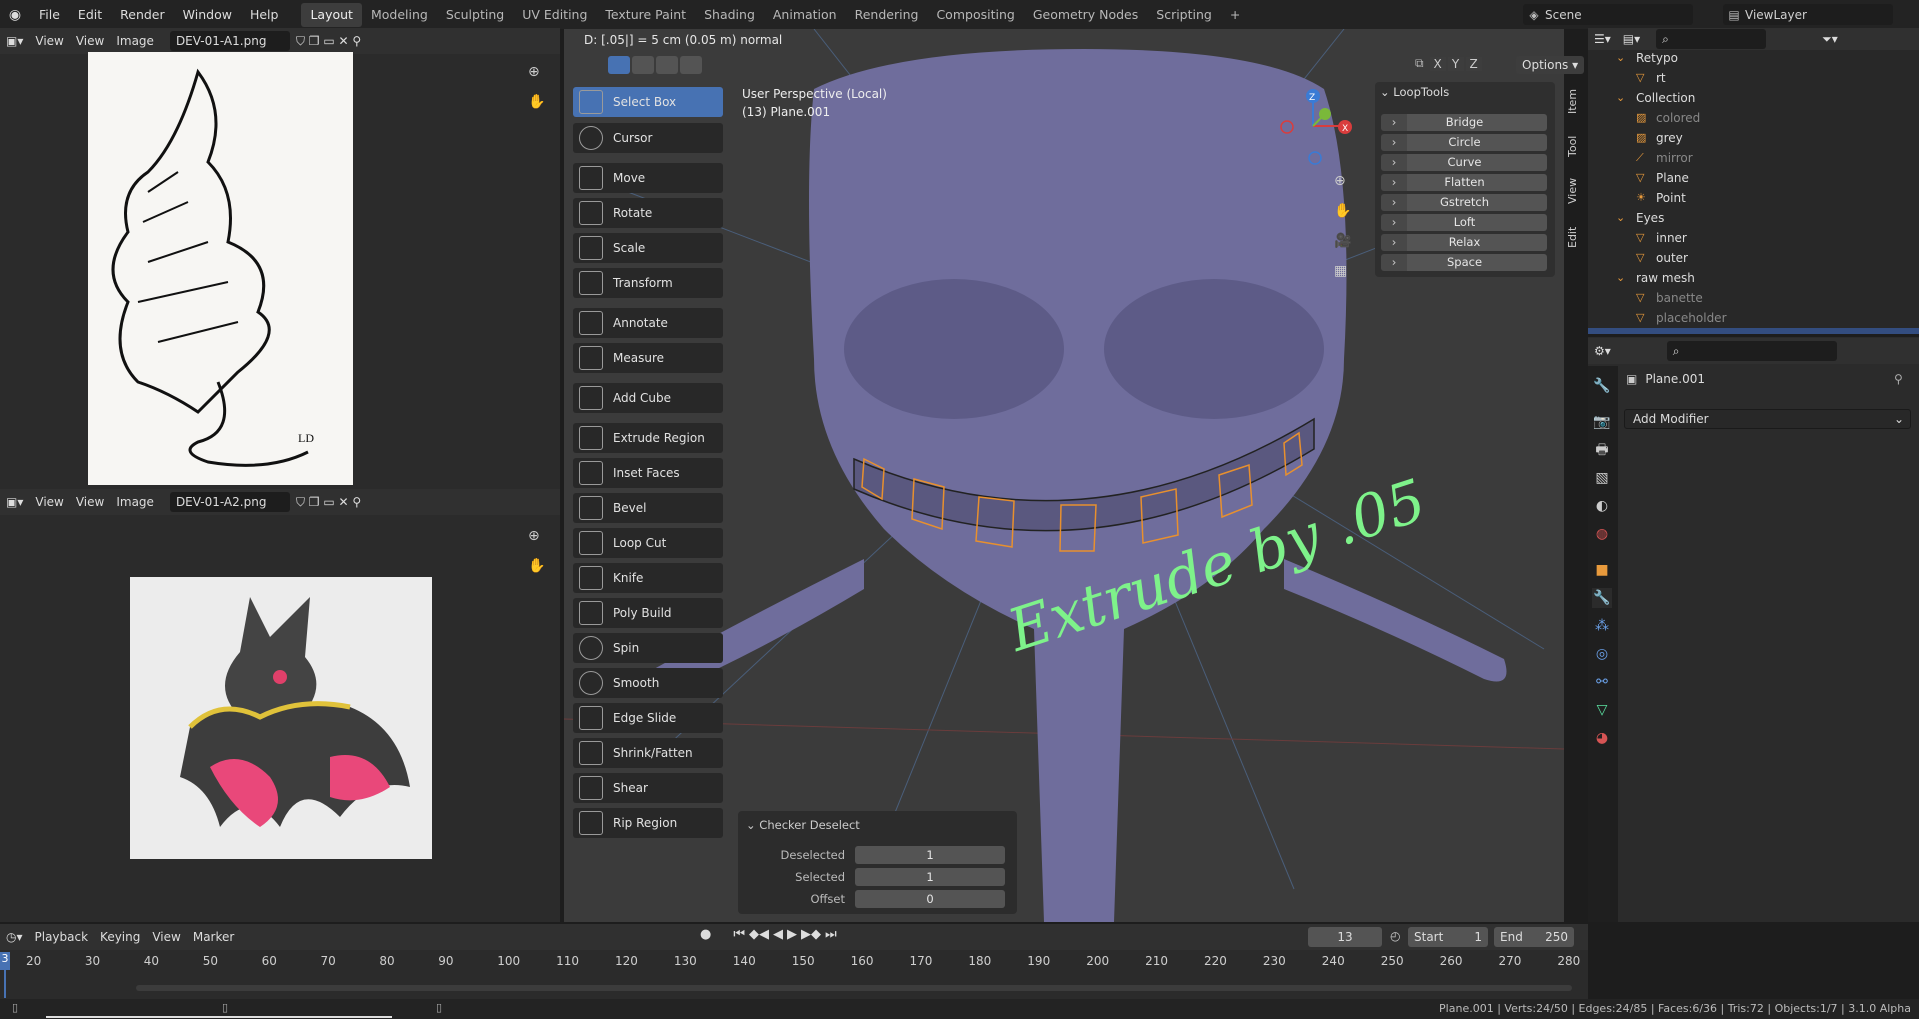 Image resolution: width=1919 pixels, height=1019 pixels. What do you see at coordinates (1745, 238) in the screenshot?
I see `outliner-item-inner: ▽ inner` at bounding box center [1745, 238].